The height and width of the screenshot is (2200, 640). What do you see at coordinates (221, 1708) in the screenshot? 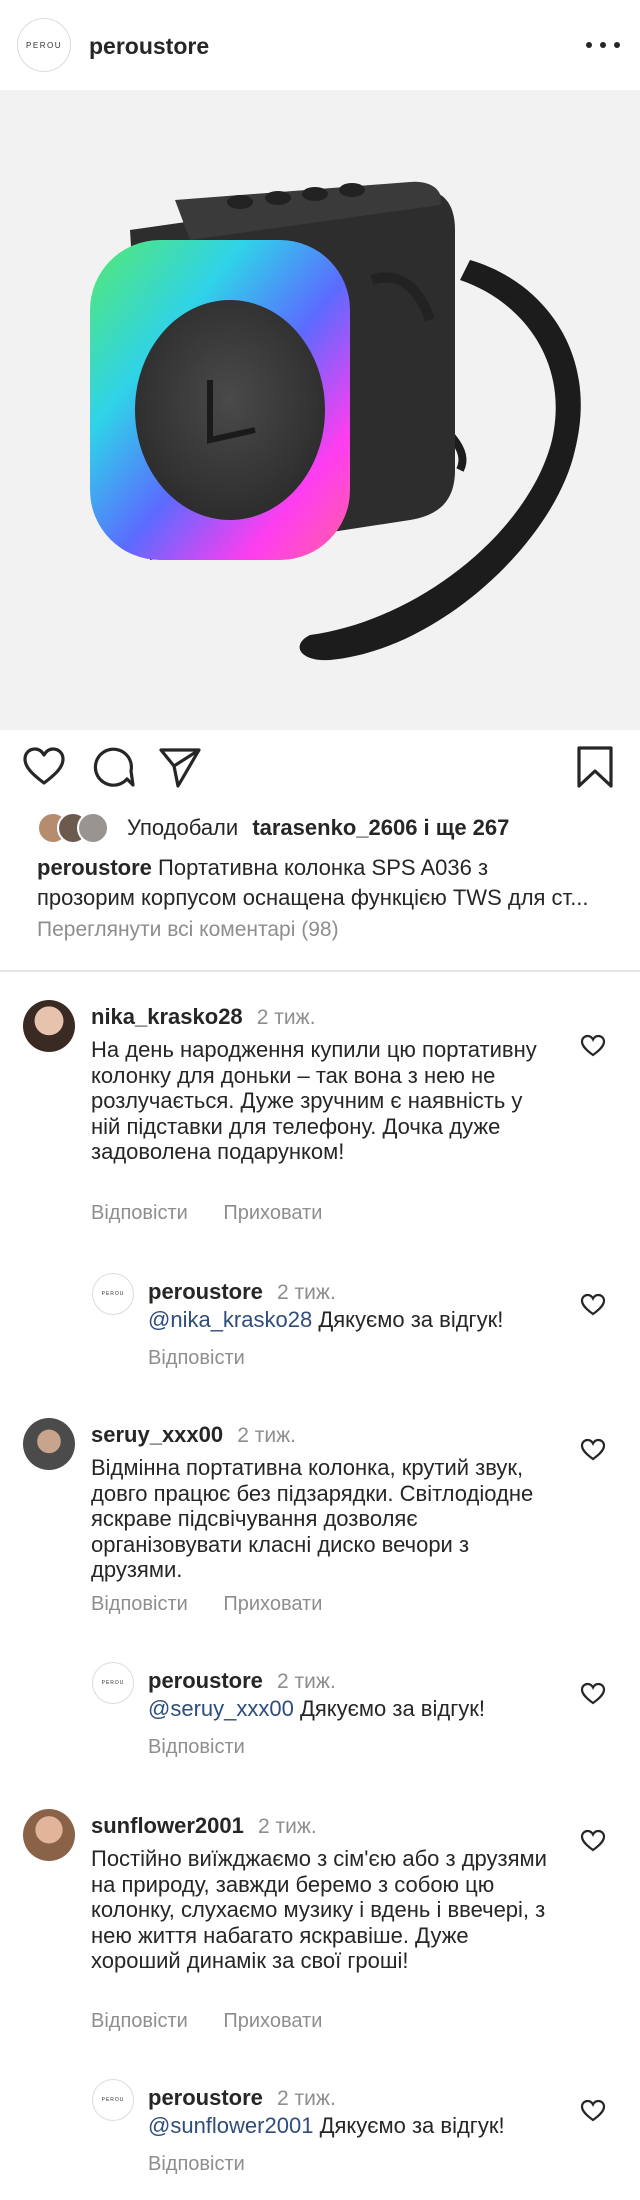
I see `reply-mention: @seruy_xxx00` at bounding box center [221, 1708].